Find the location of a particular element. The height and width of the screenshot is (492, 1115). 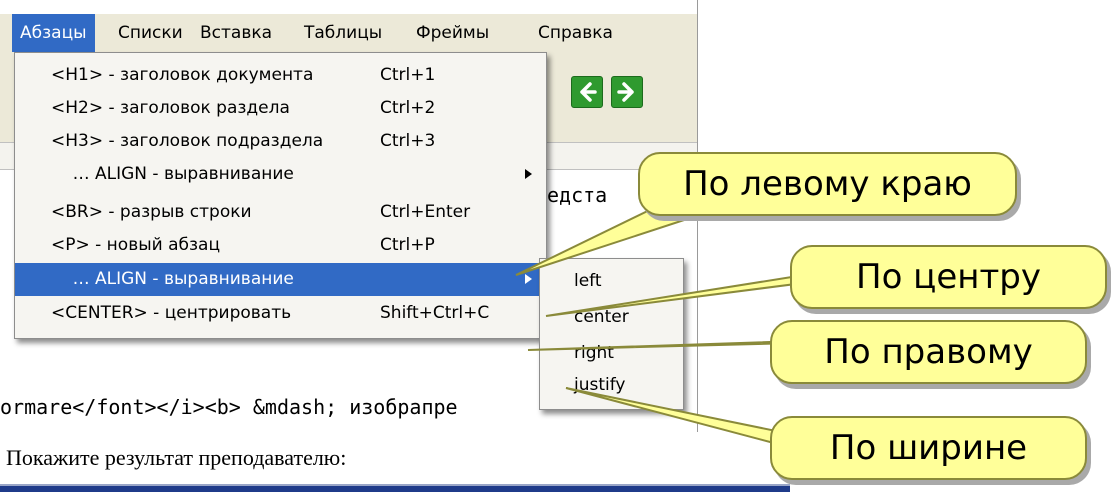

callout-center: По центру is located at coordinates (948, 277).